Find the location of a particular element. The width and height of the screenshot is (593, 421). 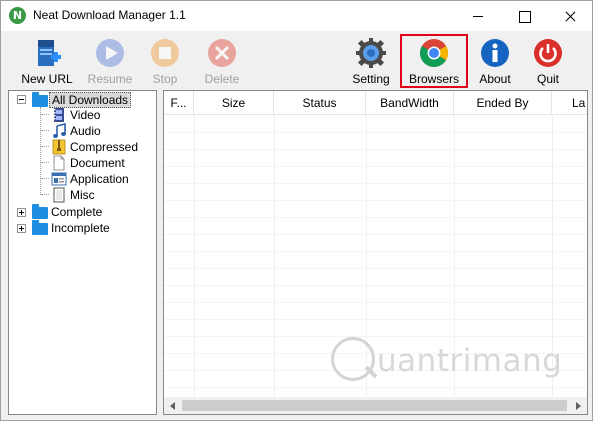

watermark: uantrimang is located at coordinates (446, 361).